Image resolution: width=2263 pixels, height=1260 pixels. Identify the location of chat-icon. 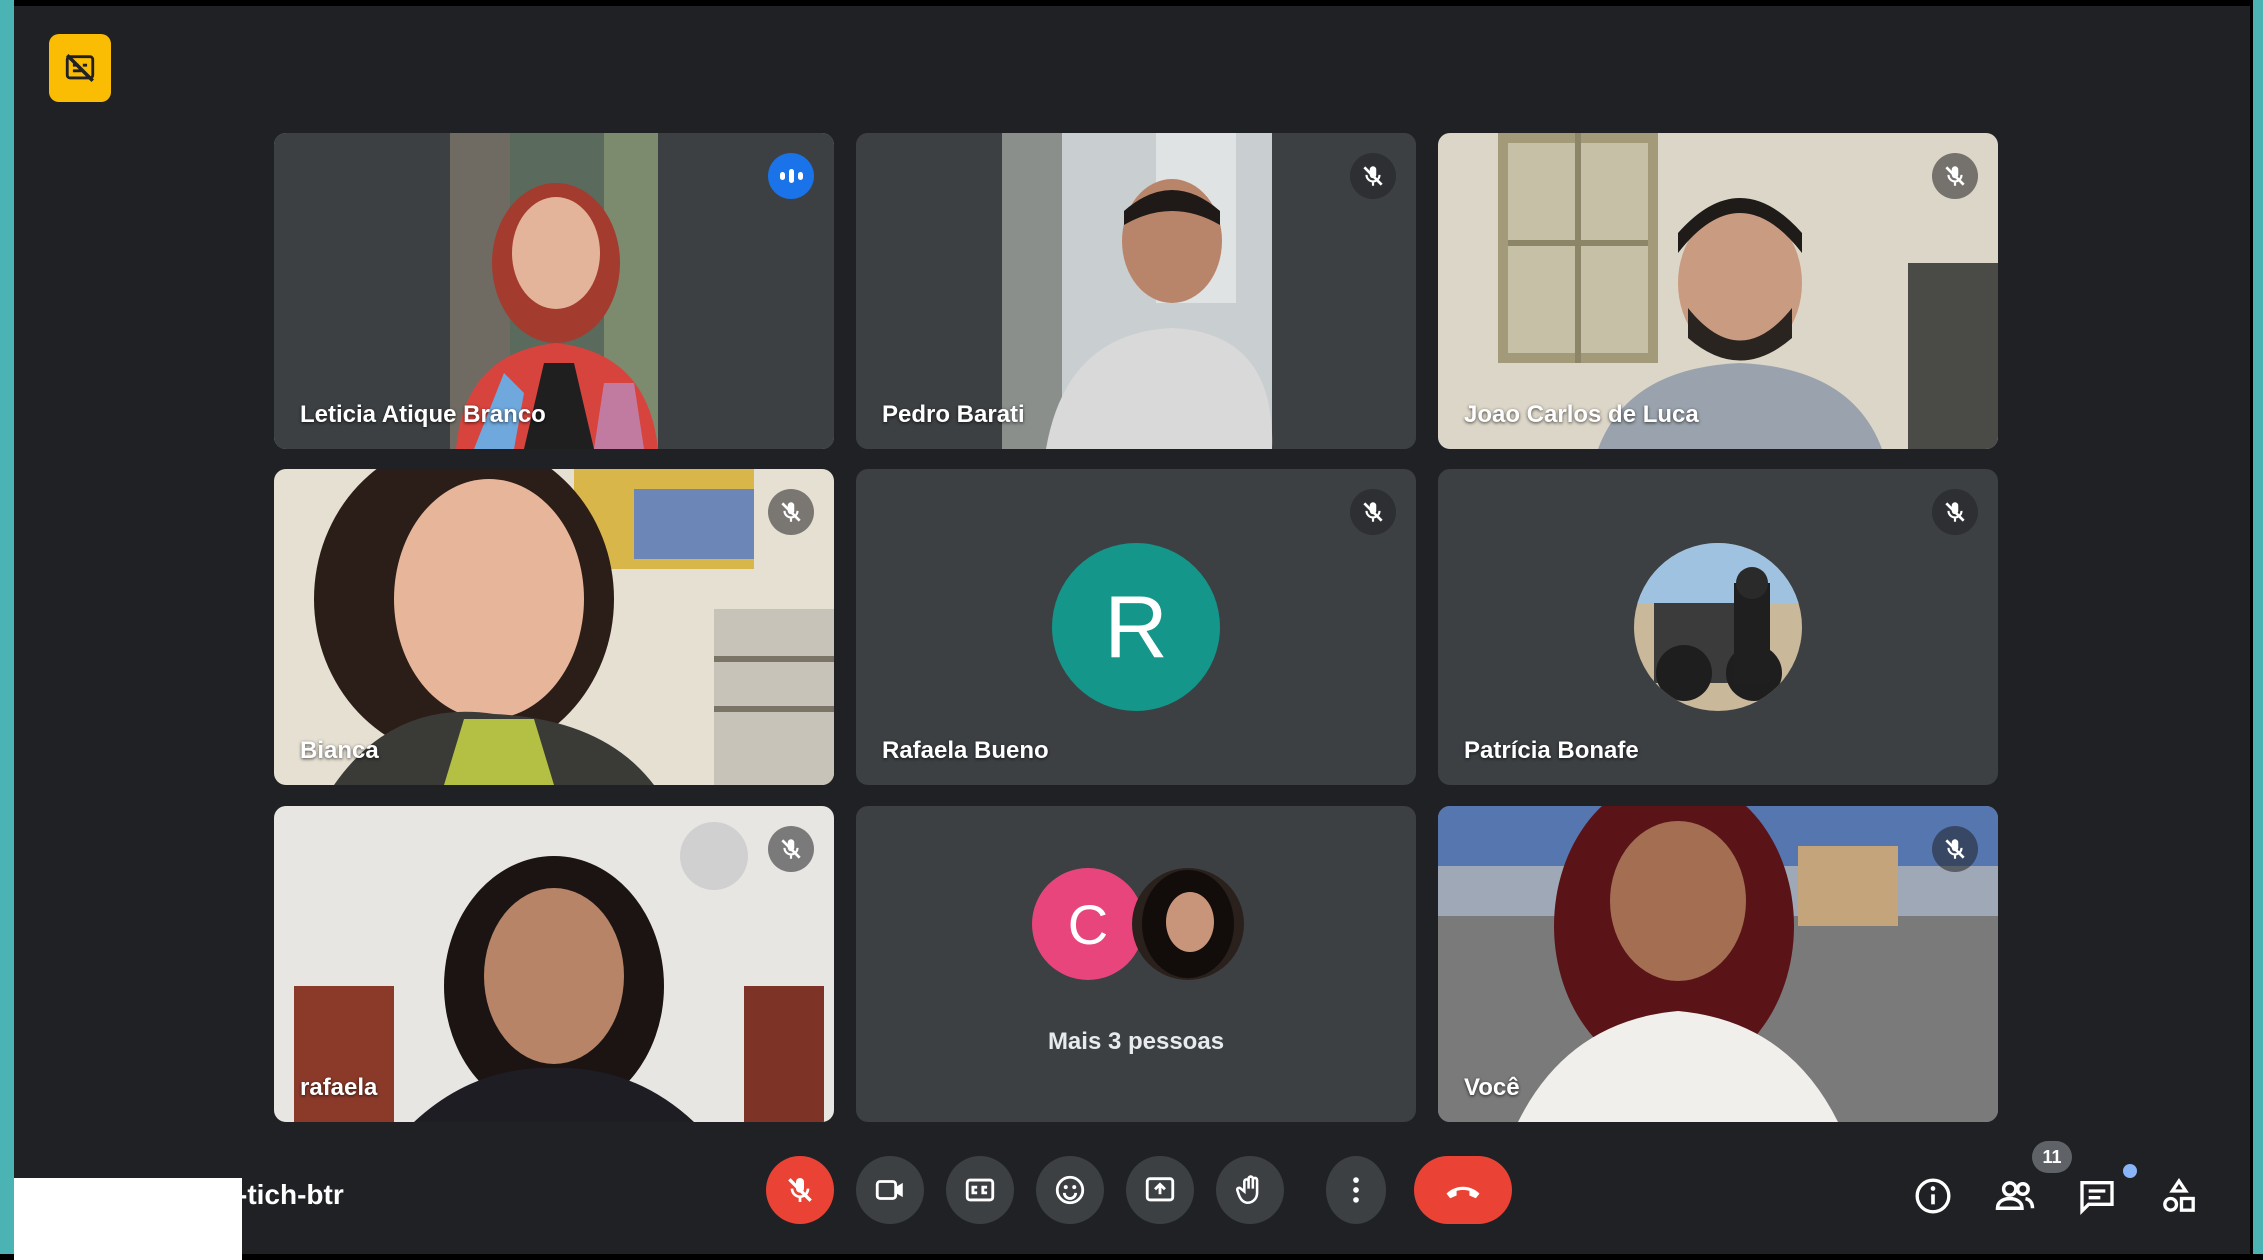
(2097, 1198).